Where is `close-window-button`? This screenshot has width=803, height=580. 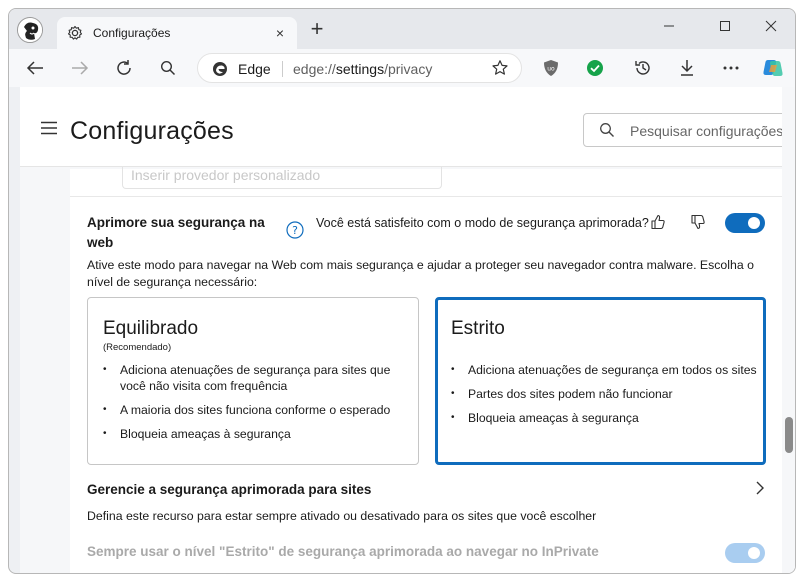 close-window-button is located at coordinates (771, 27).